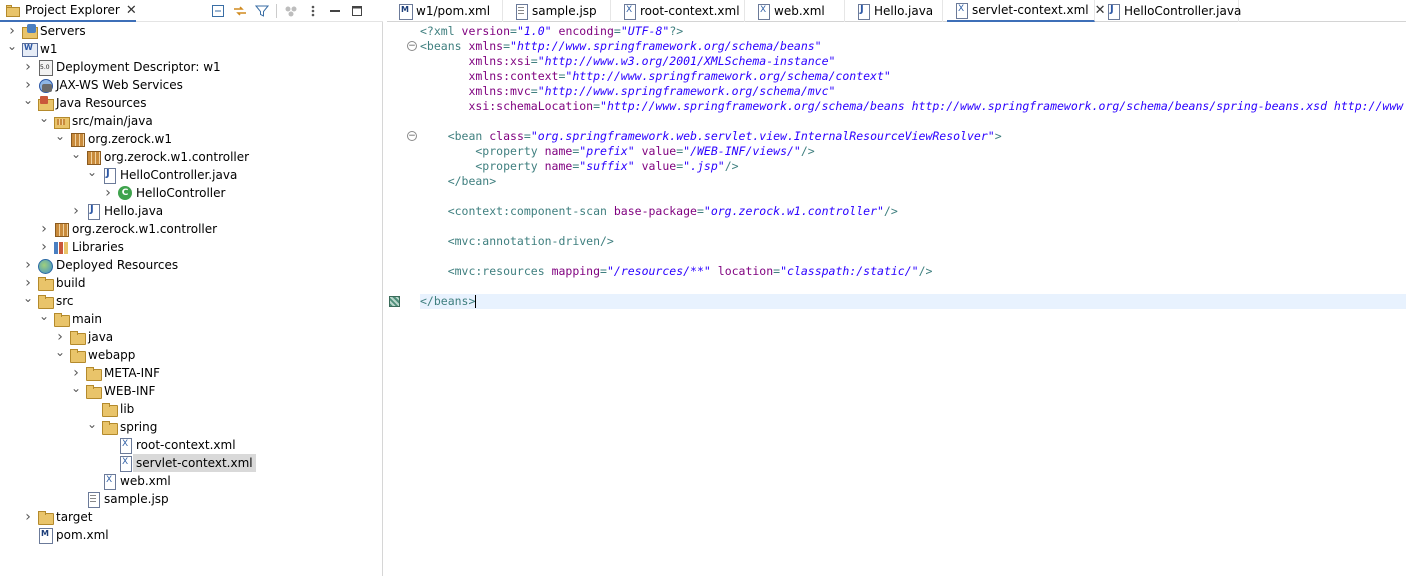 This screenshot has height=576, width=1406. What do you see at coordinates (335, 11) in the screenshot?
I see `minimize-icon` at bounding box center [335, 11].